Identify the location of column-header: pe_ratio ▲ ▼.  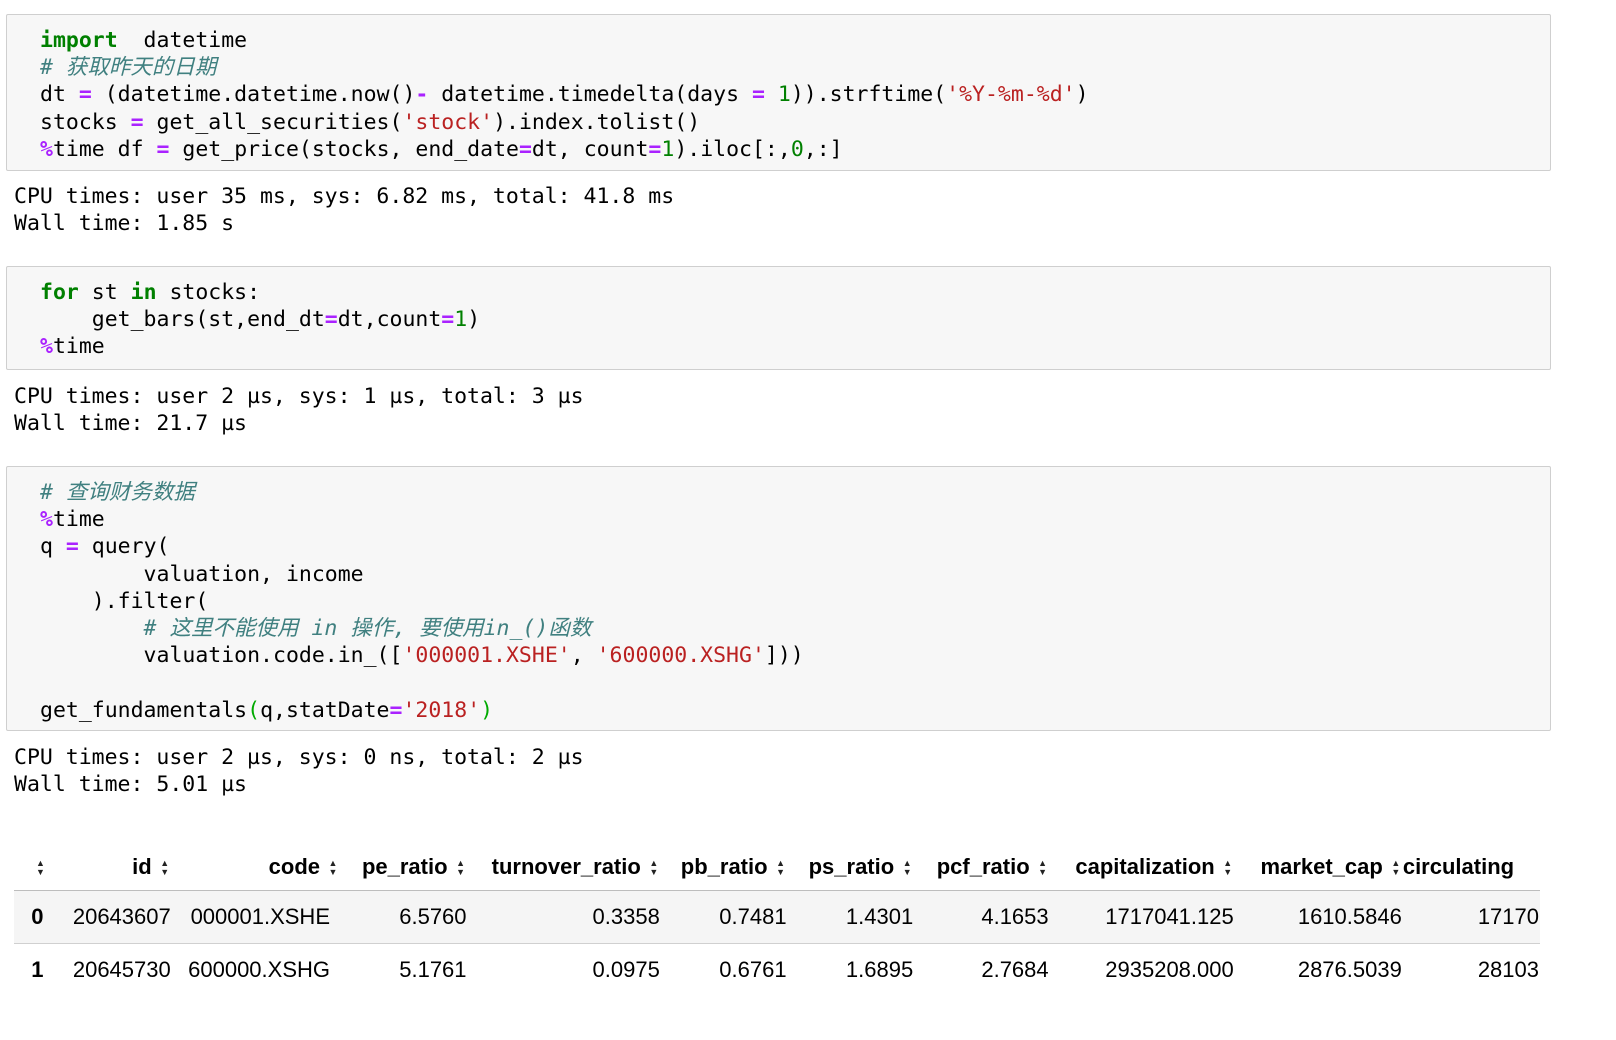
(404, 867).